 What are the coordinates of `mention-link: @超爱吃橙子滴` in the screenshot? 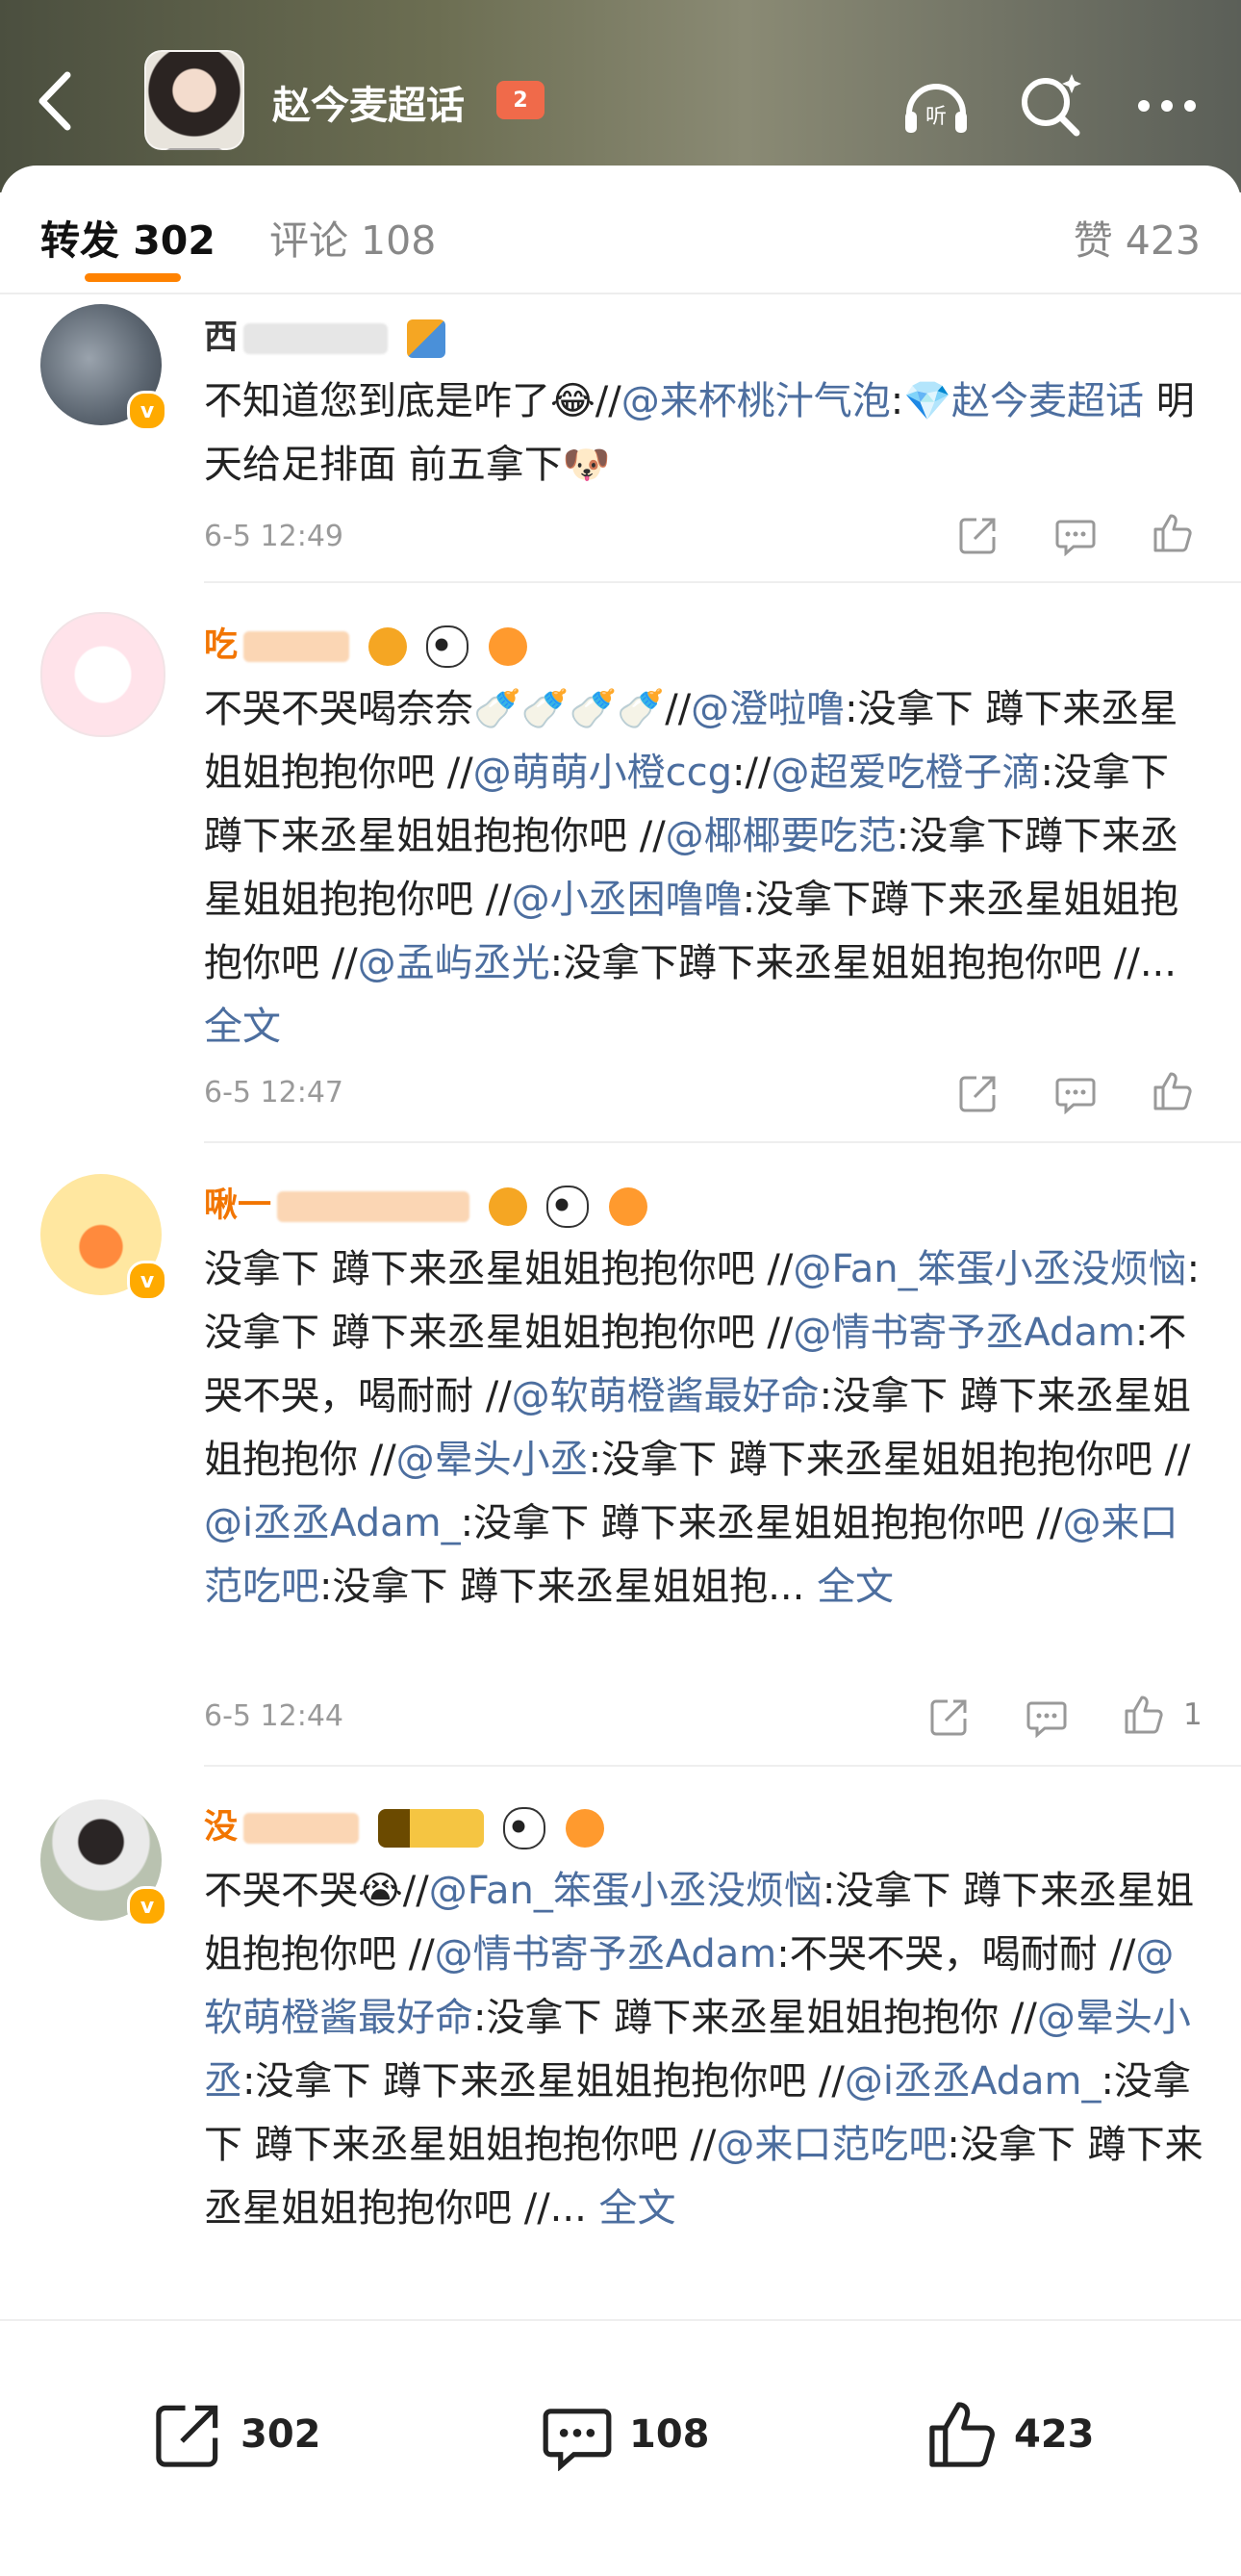 It's located at (905, 773).